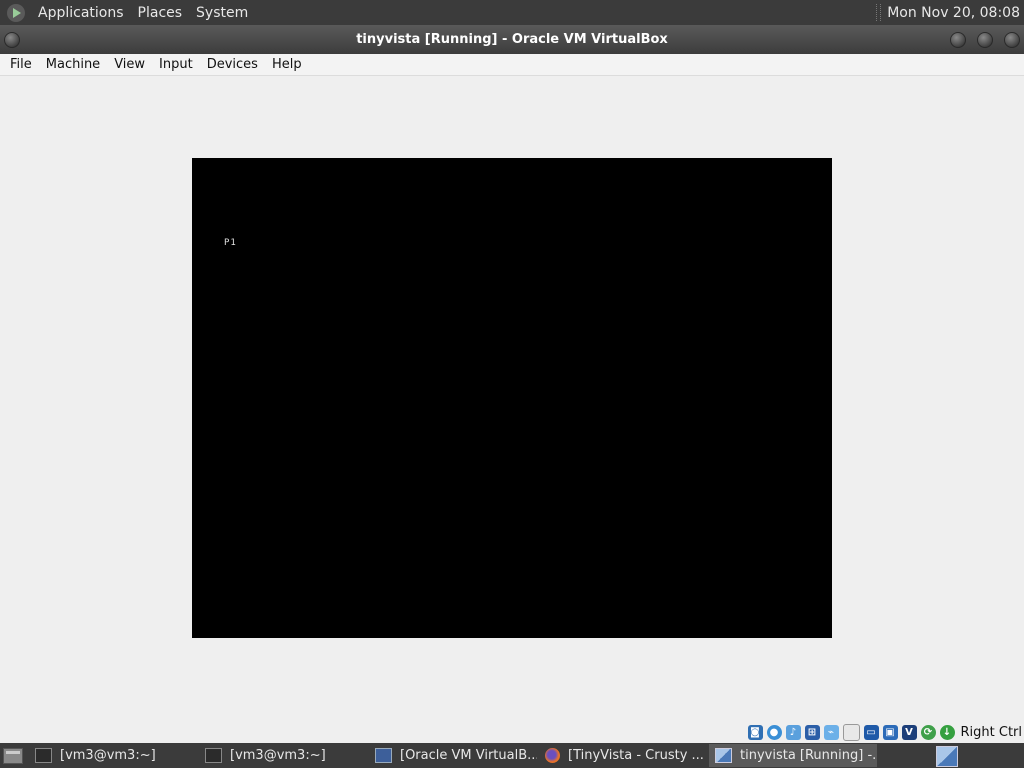 The image size is (1024, 768). What do you see at coordinates (287, 64) in the screenshot?
I see `menu-help: Help` at bounding box center [287, 64].